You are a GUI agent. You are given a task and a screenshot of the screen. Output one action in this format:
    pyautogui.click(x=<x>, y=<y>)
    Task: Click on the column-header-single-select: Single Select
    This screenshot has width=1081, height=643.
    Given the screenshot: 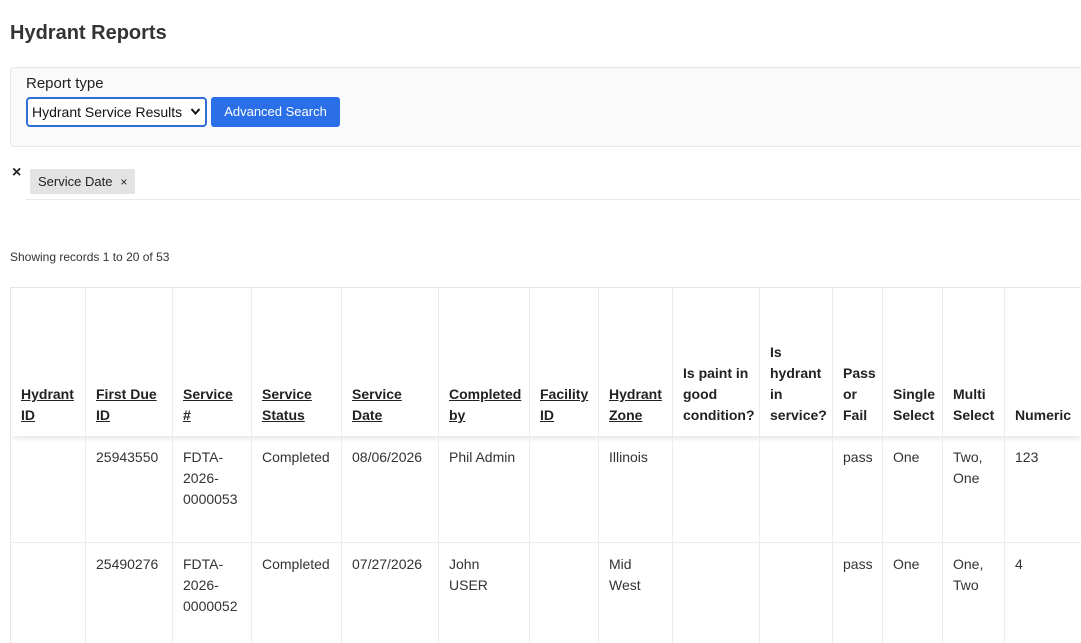 What is the action you would take?
    pyautogui.click(x=913, y=362)
    